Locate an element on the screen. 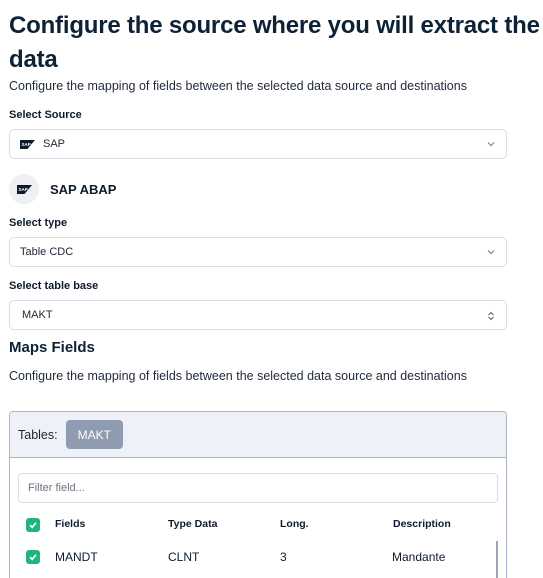 This screenshot has height=578, width=543. connector-avatar: SAP is located at coordinates (24, 189).